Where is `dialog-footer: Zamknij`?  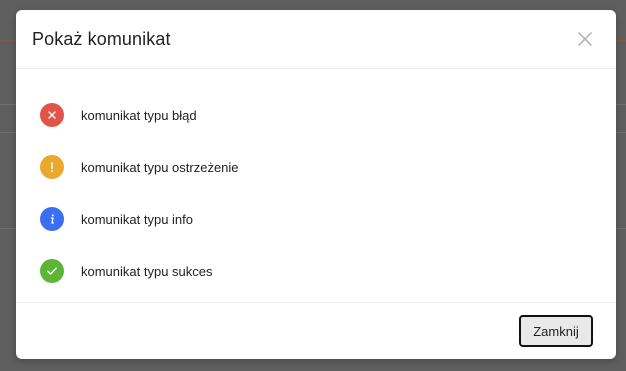
dialog-footer: Zamknij is located at coordinates (316, 330).